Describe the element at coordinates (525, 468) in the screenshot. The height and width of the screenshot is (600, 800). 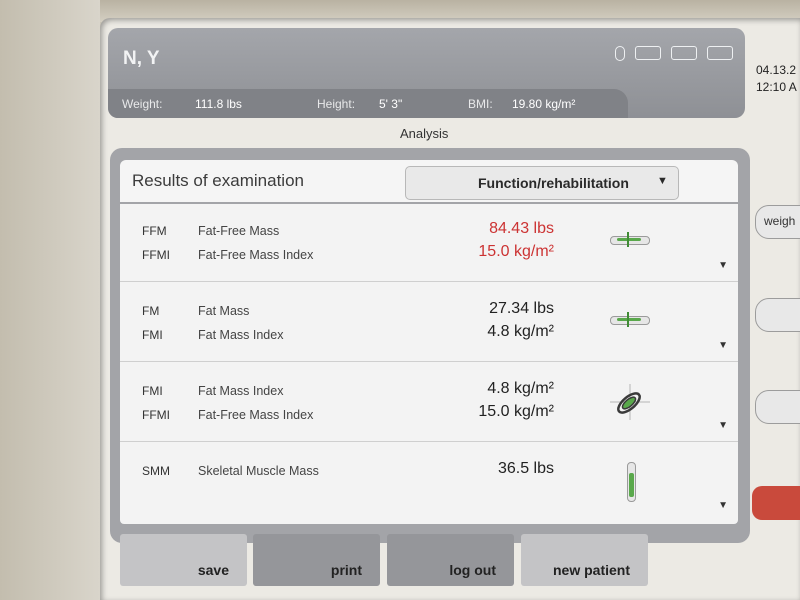
I see `result-value: 36.5 lbs` at that location.